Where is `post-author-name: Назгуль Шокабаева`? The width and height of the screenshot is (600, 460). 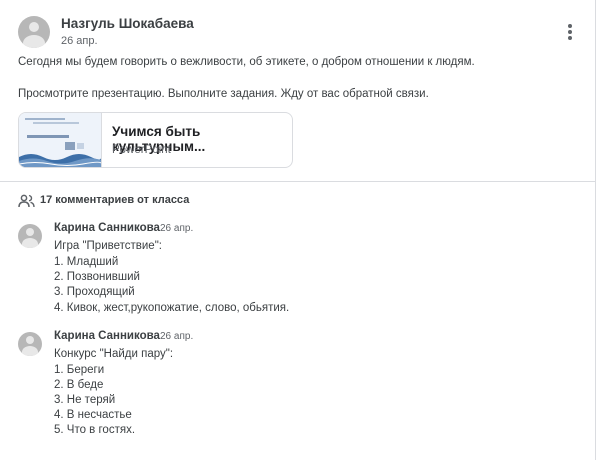 post-author-name: Назгуль Шокабаева is located at coordinates (127, 23).